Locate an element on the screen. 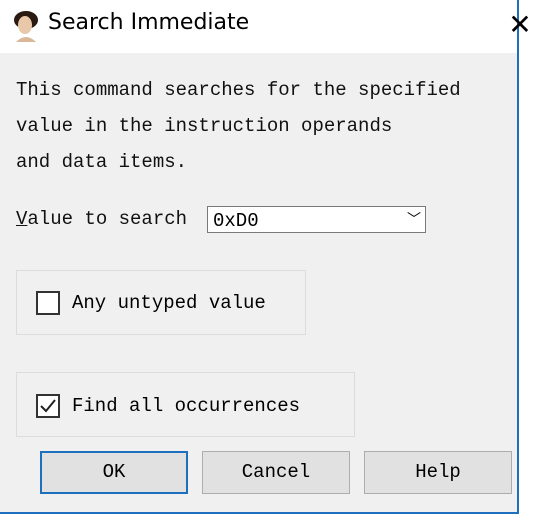  title-bar: Search Immediate ✕ is located at coordinates (266, 26).